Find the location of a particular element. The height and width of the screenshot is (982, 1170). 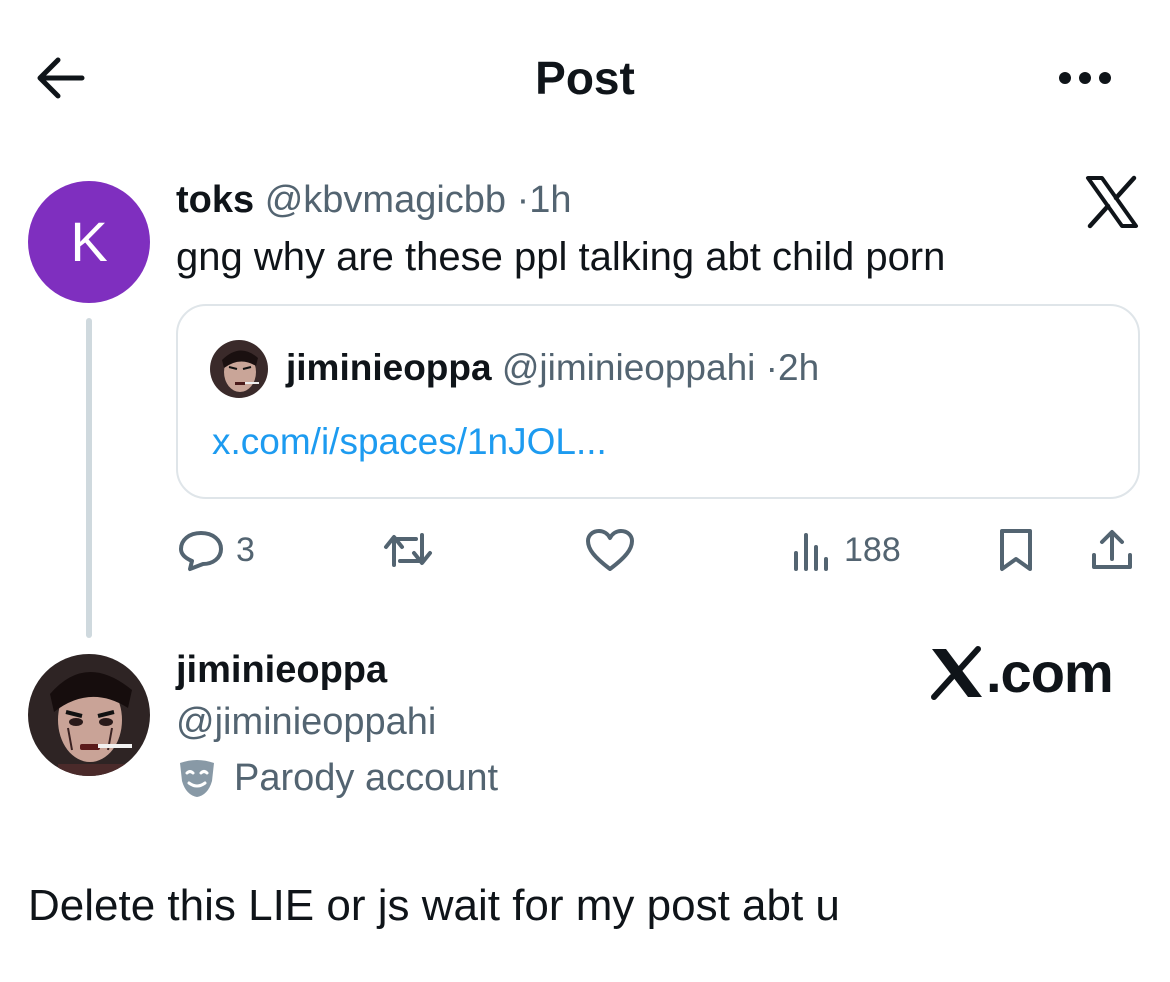

reply-count: 3 is located at coordinates (245, 549).